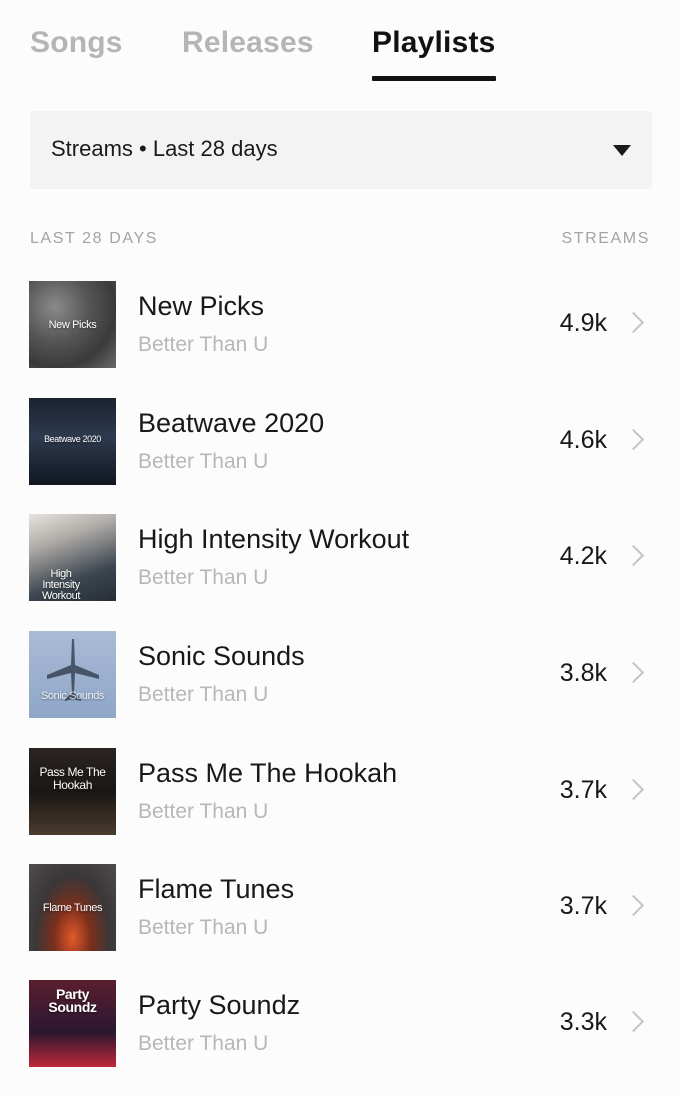 Image resolution: width=680 pixels, height=1096 pixels. What do you see at coordinates (434, 78) in the screenshot?
I see `active-tab-indicator` at bounding box center [434, 78].